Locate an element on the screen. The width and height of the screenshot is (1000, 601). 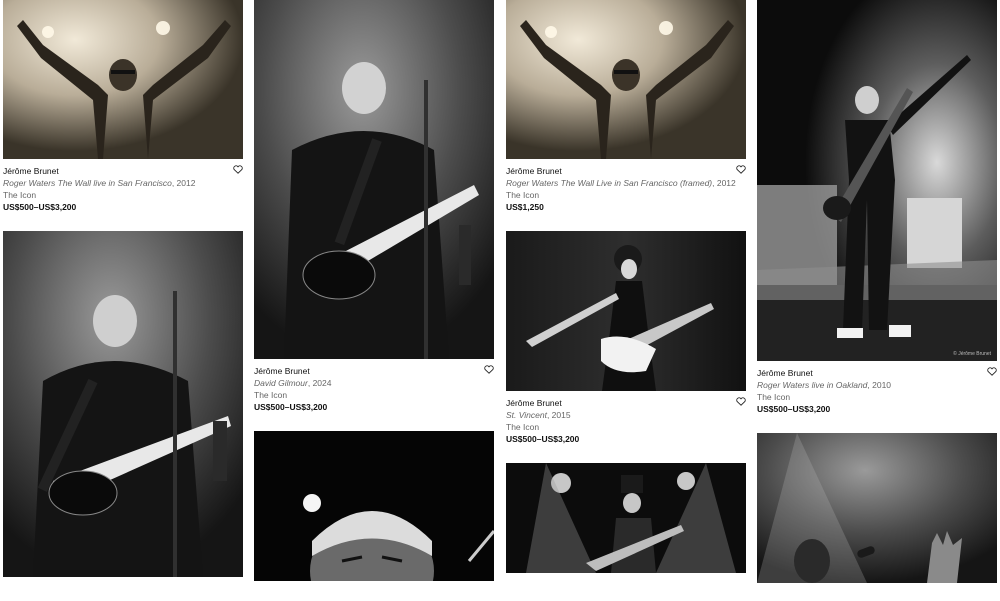
artwork-title: Roger Waters live in Oakland is located at coordinates (812, 385).